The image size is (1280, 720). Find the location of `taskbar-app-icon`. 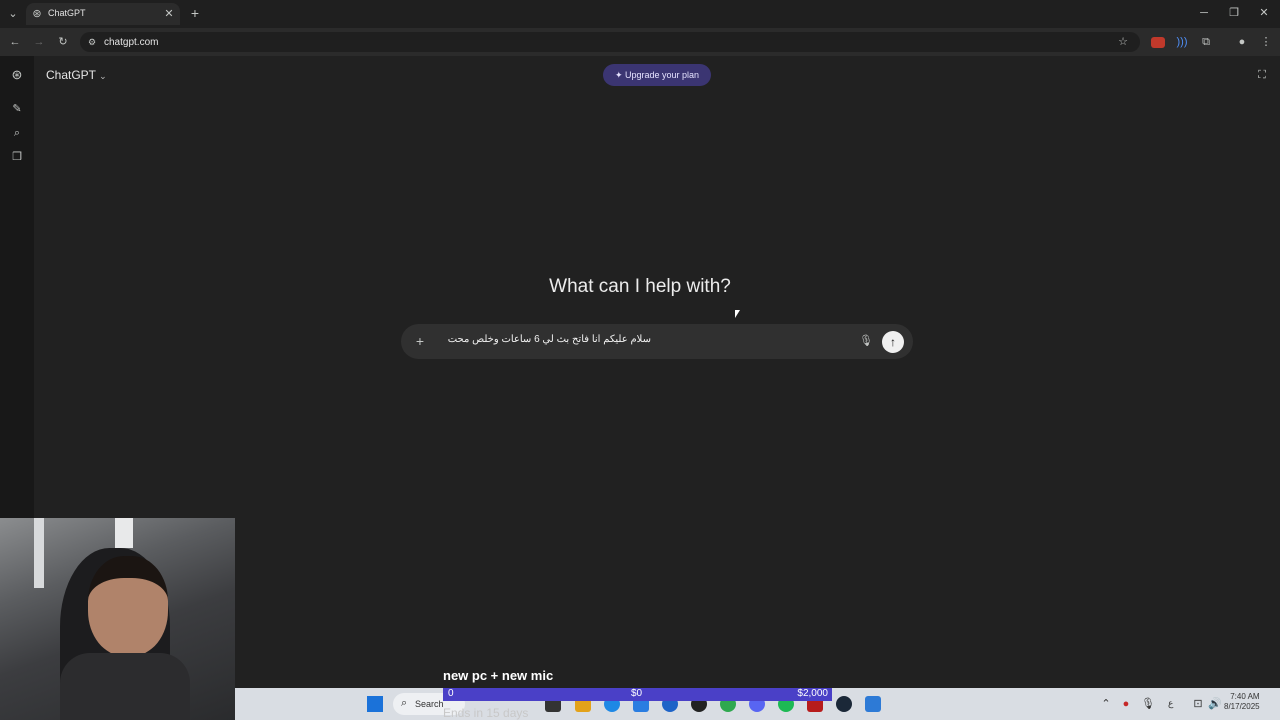

taskbar-app-icon is located at coordinates (873, 704).